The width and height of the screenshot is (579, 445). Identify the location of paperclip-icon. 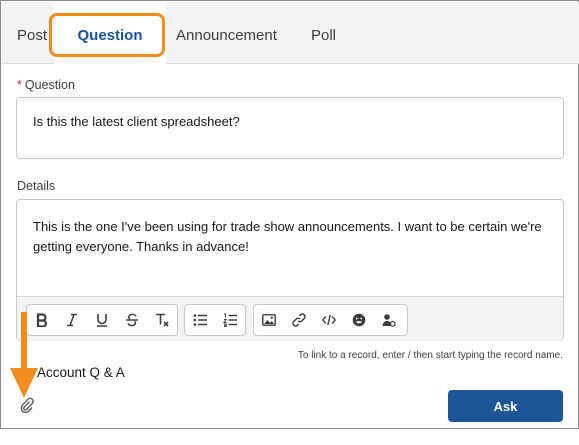
(27, 405).